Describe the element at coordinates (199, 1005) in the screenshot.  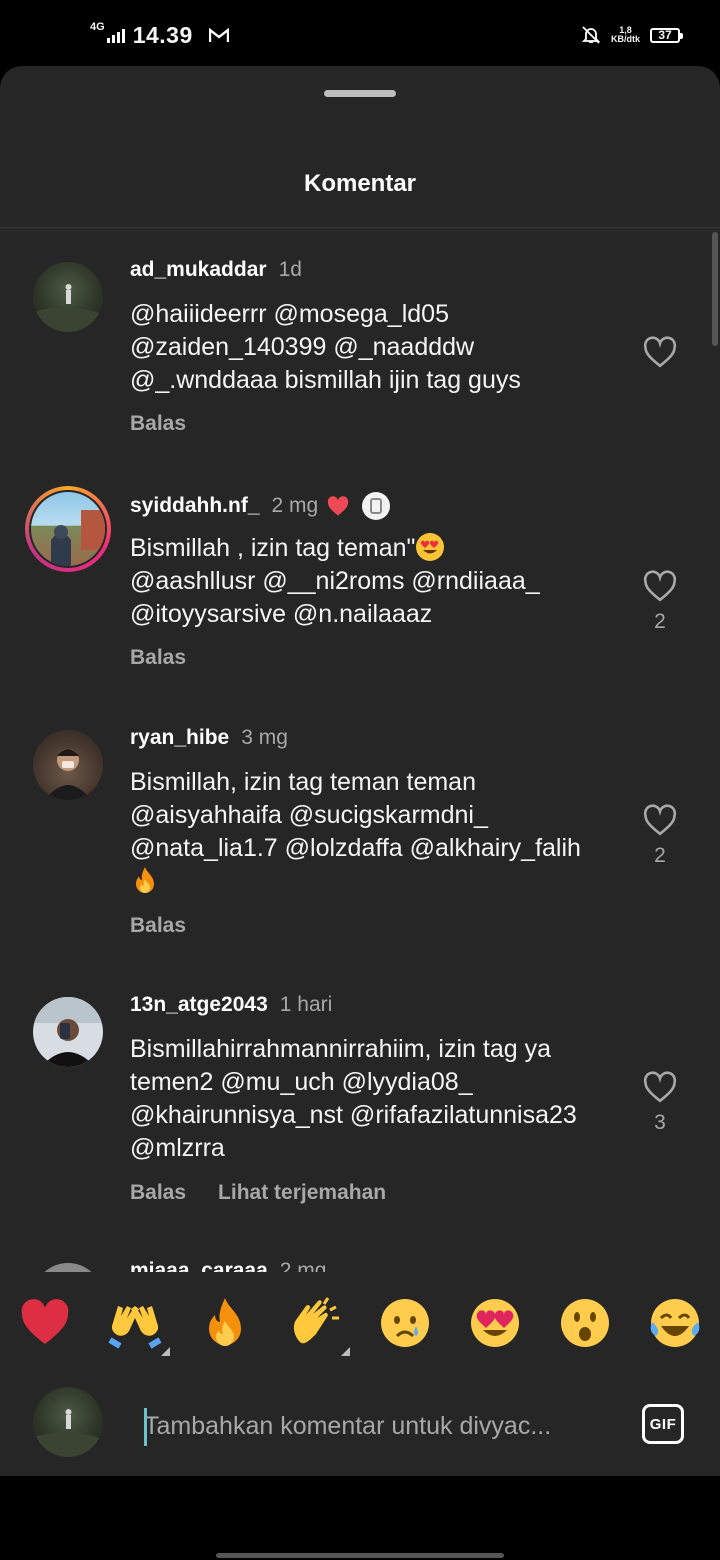
I see `comment-username: 13n_atge2043` at that location.